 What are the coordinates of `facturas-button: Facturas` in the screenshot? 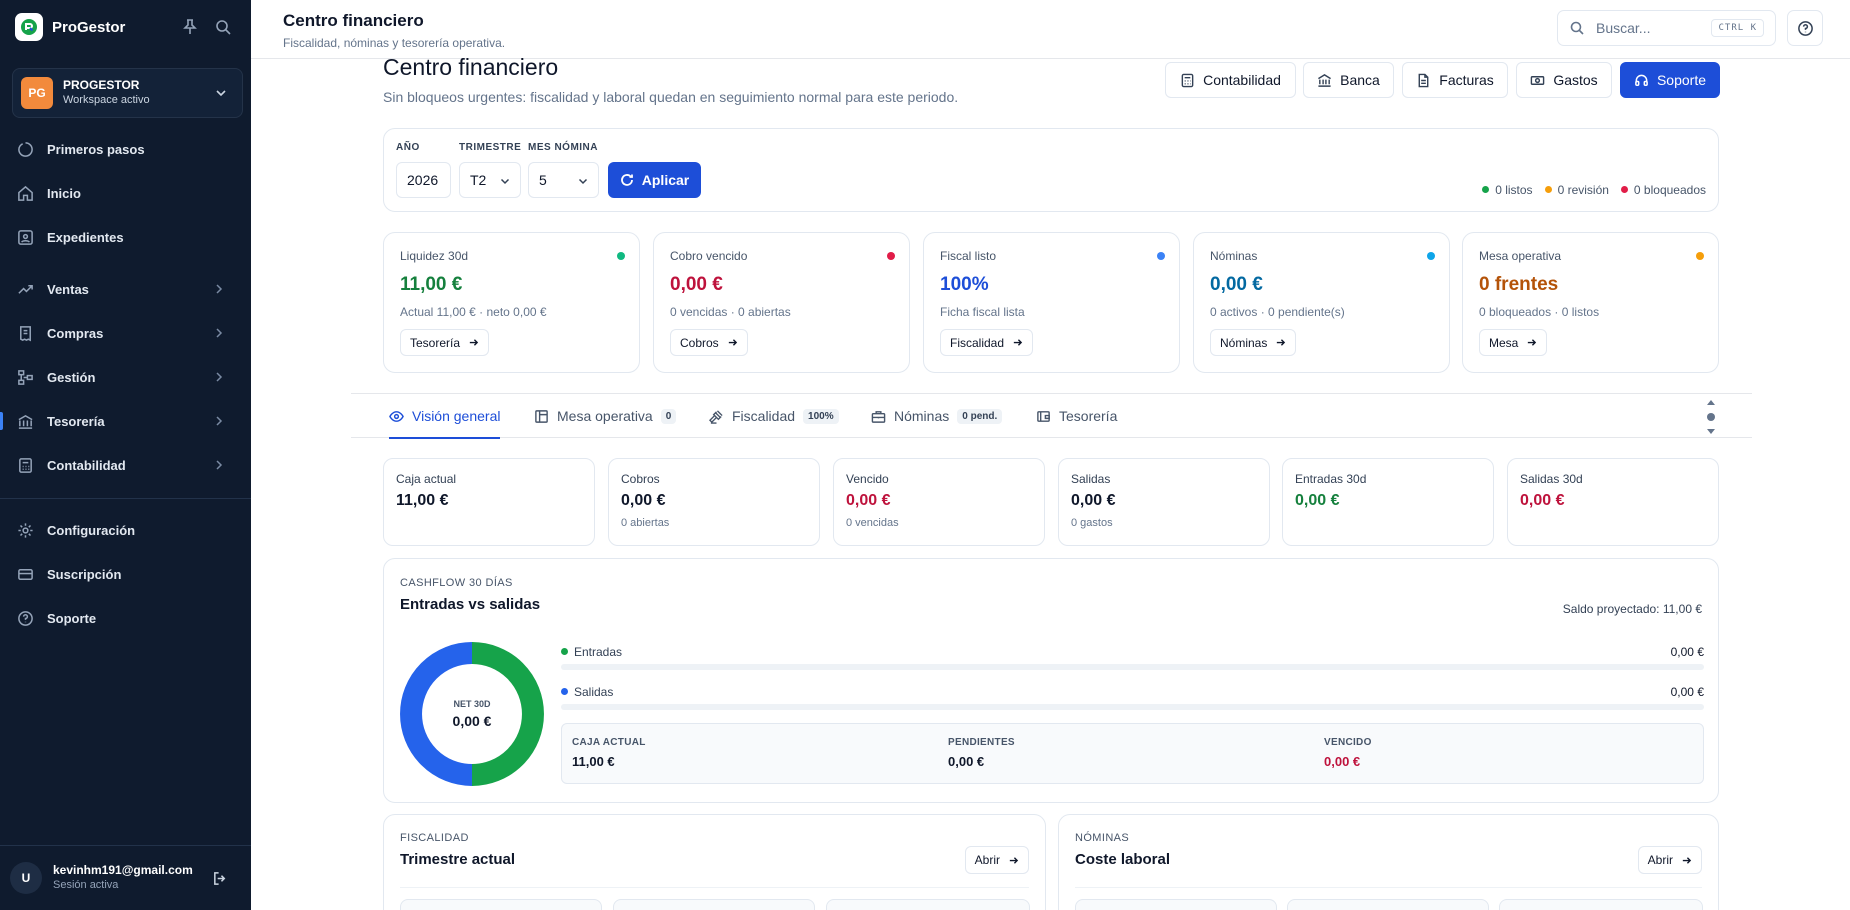 It's located at (1455, 80).